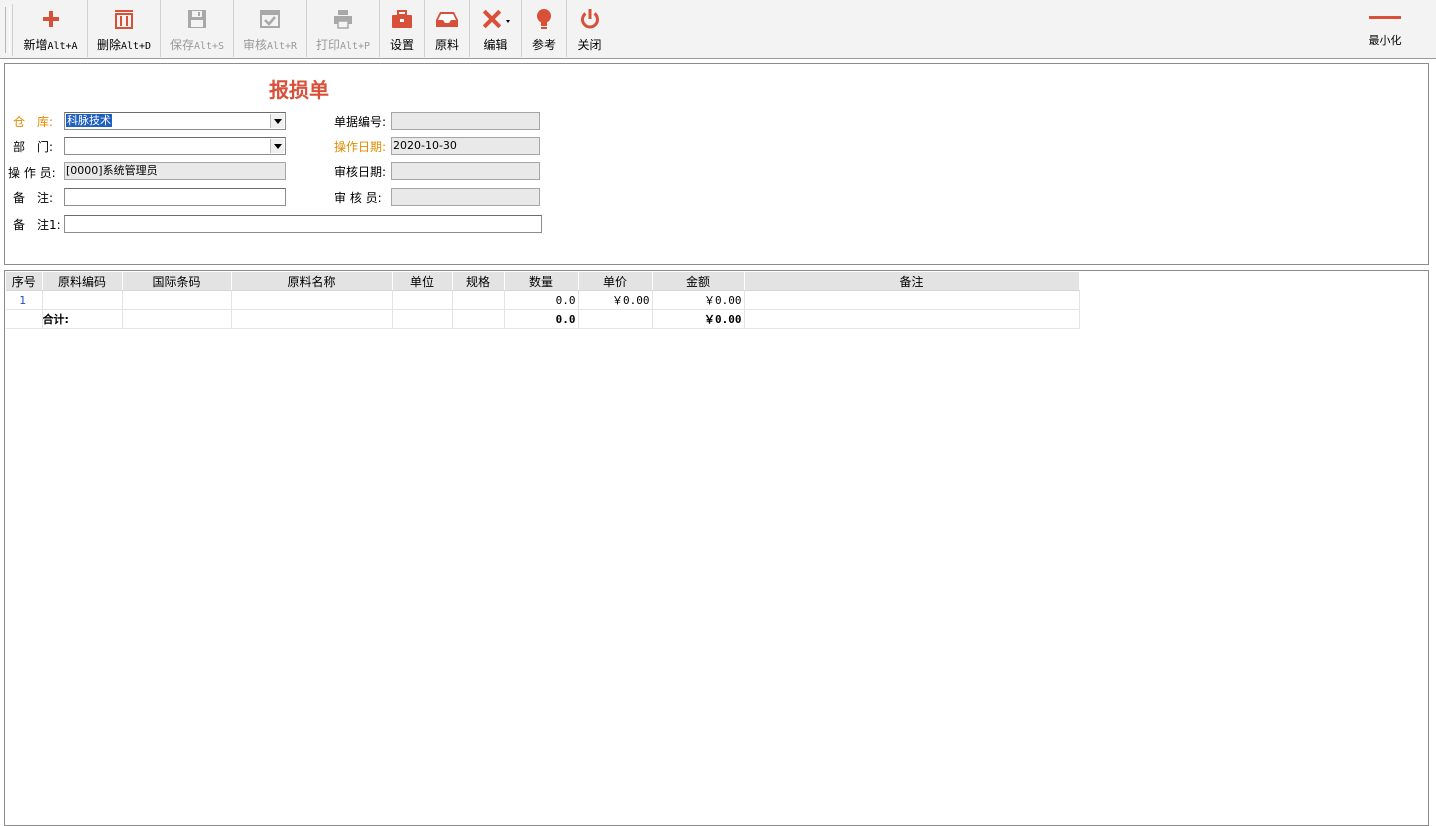 Image resolution: width=1436 pixels, height=826 pixels. What do you see at coordinates (108, 45) in the screenshot?
I see `delete-button-label: 删除` at bounding box center [108, 45].